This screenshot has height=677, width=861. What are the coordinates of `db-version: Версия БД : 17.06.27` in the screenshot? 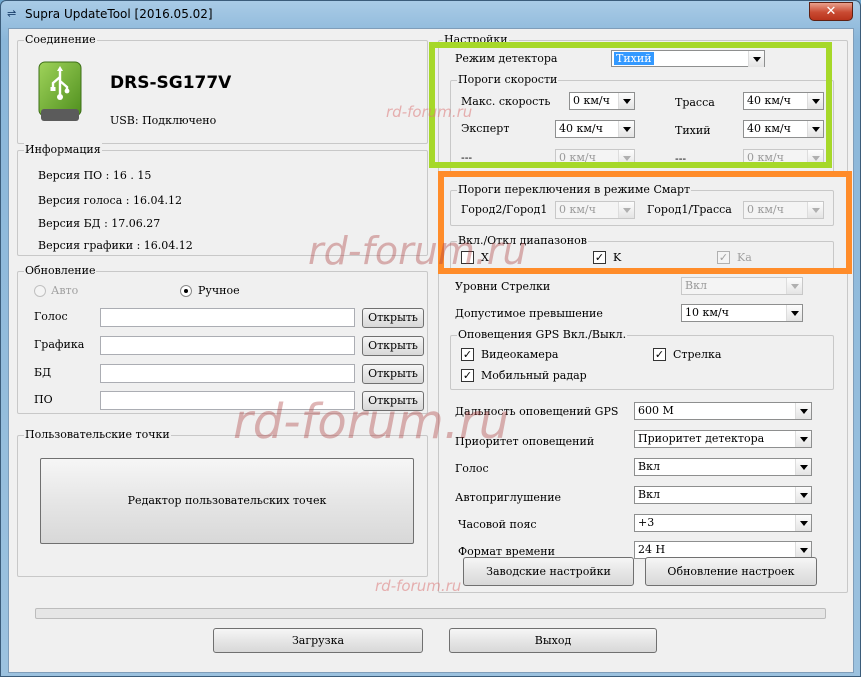 It's located at (99, 223).